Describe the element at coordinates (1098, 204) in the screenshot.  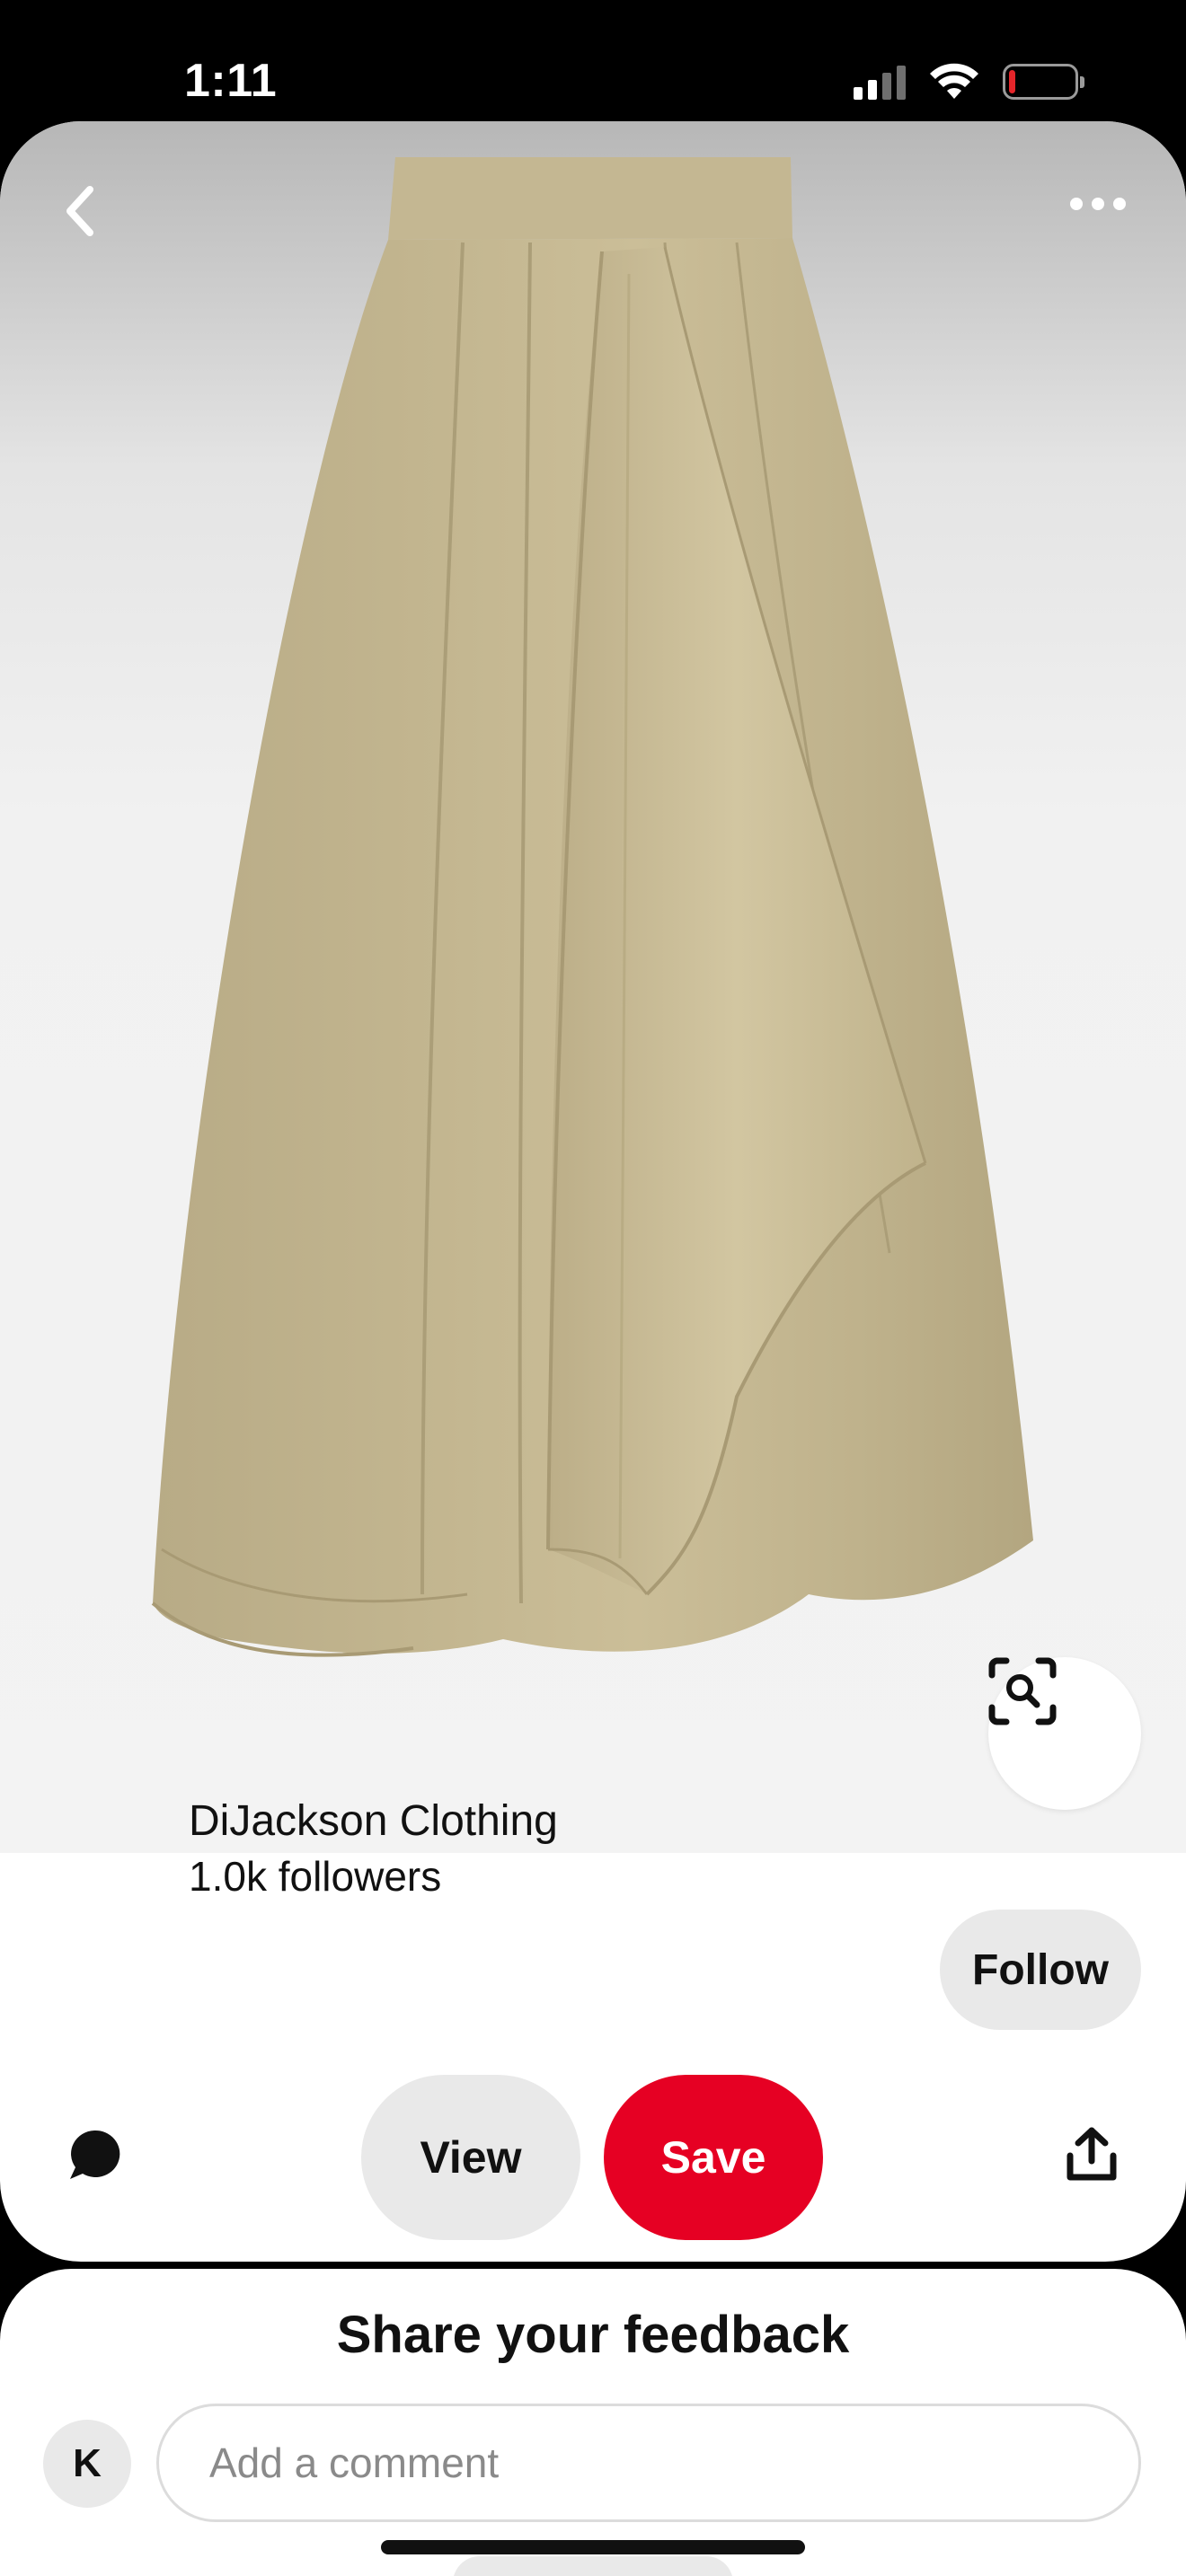
I see `ellipsis-icon` at that location.